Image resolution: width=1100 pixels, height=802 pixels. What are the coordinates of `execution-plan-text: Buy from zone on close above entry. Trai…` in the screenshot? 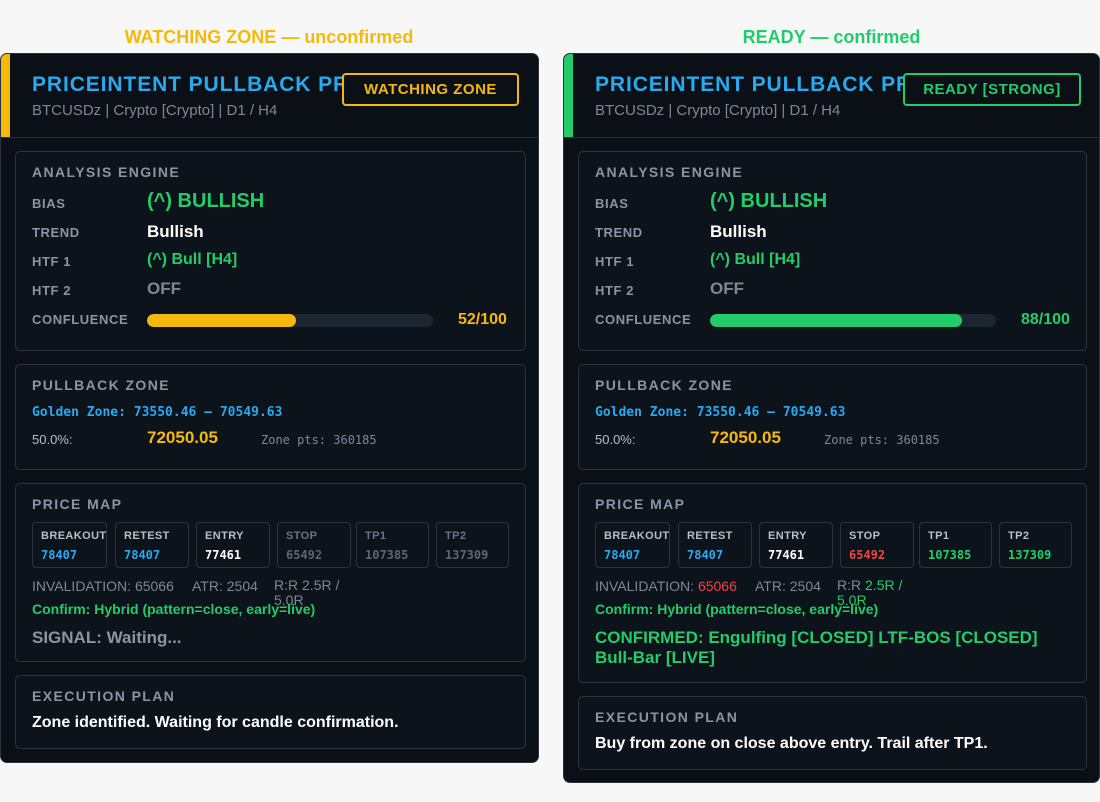 It's located at (791, 743).